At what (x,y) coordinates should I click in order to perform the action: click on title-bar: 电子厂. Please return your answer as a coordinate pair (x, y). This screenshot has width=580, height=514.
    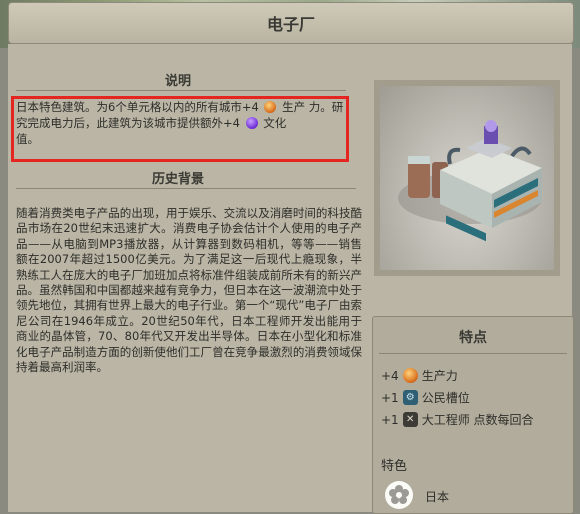
    Looking at the image, I should click on (291, 23).